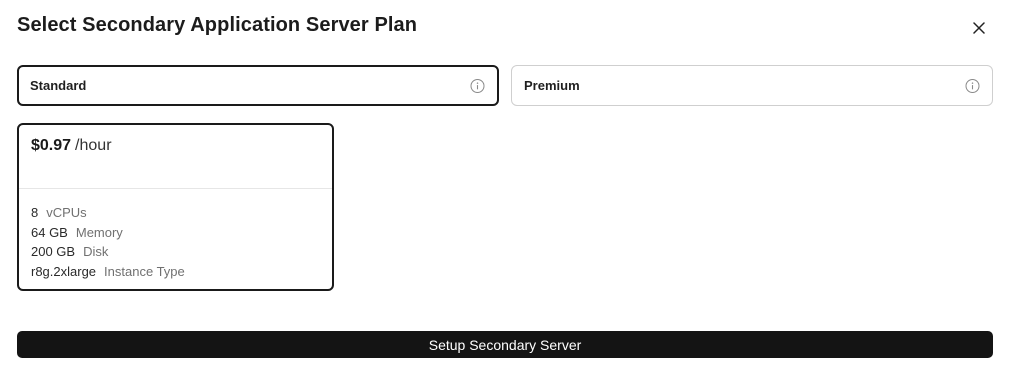 This screenshot has width=1011, height=382. I want to click on tab-premium: Premium, so click(752, 85).